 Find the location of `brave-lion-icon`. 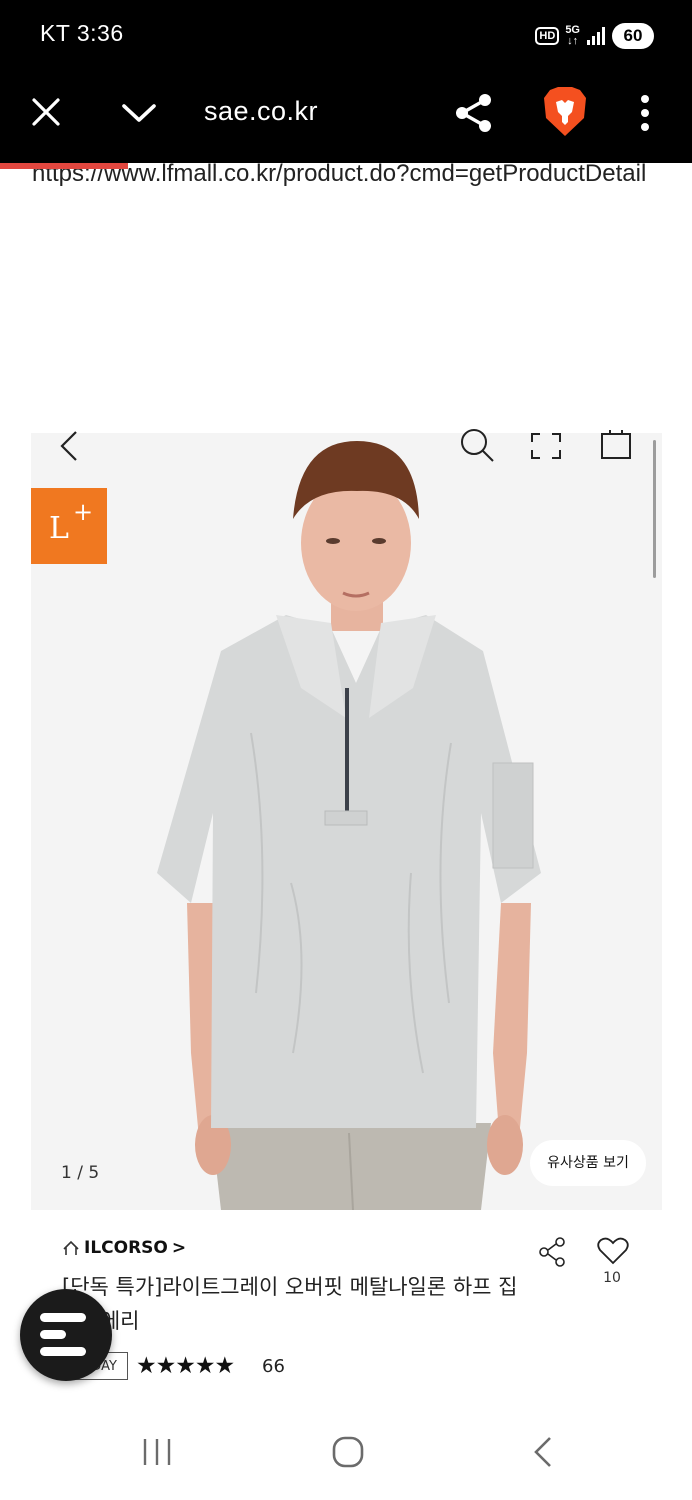

brave-lion-icon is located at coordinates (565, 112).